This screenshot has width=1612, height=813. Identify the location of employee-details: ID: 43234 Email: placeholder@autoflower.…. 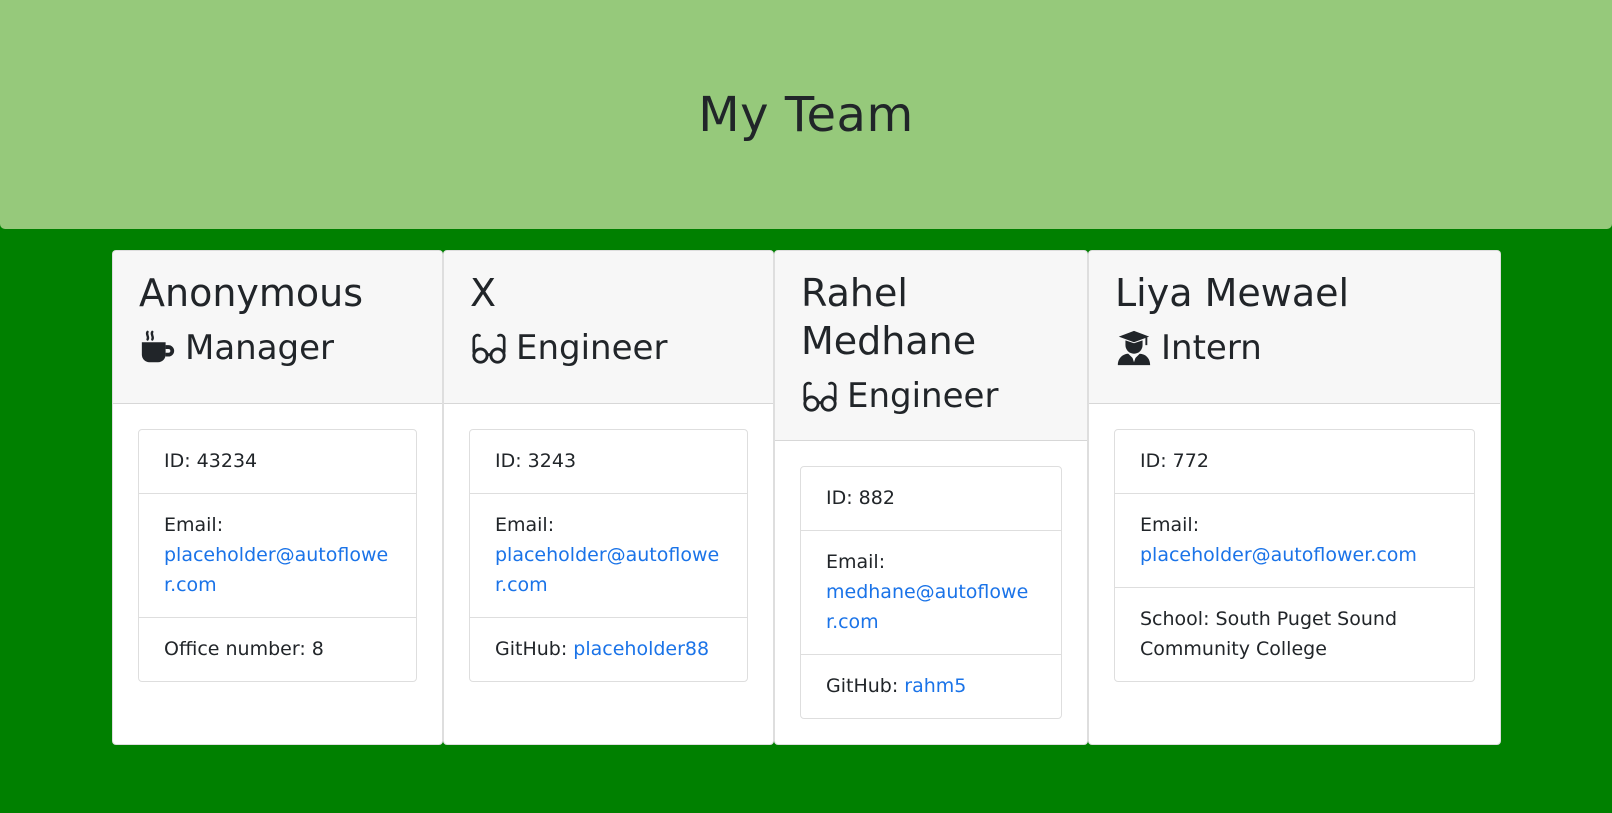
(277, 555).